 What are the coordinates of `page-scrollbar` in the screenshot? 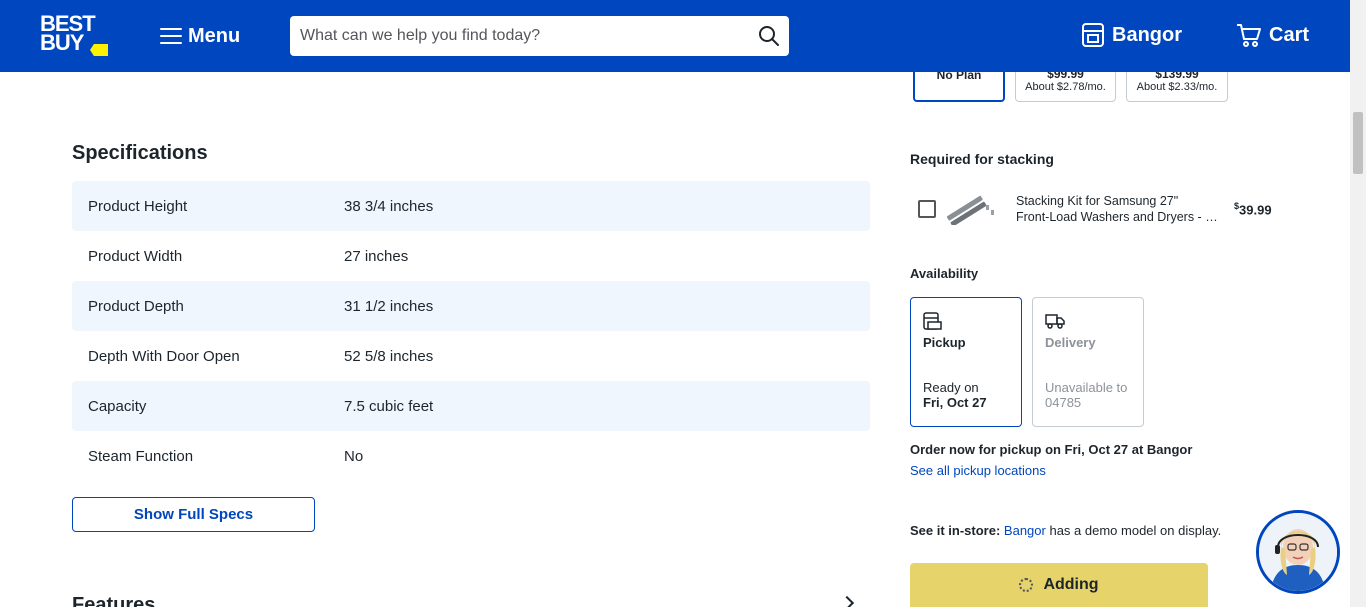 It's located at (1358, 303).